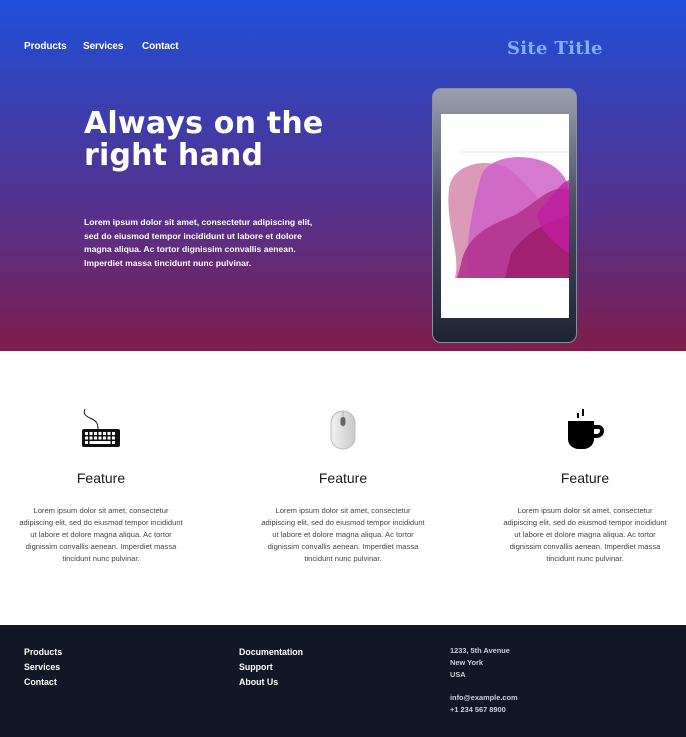 This screenshot has width=686, height=737. I want to click on keyboard-icon, so click(101, 429).